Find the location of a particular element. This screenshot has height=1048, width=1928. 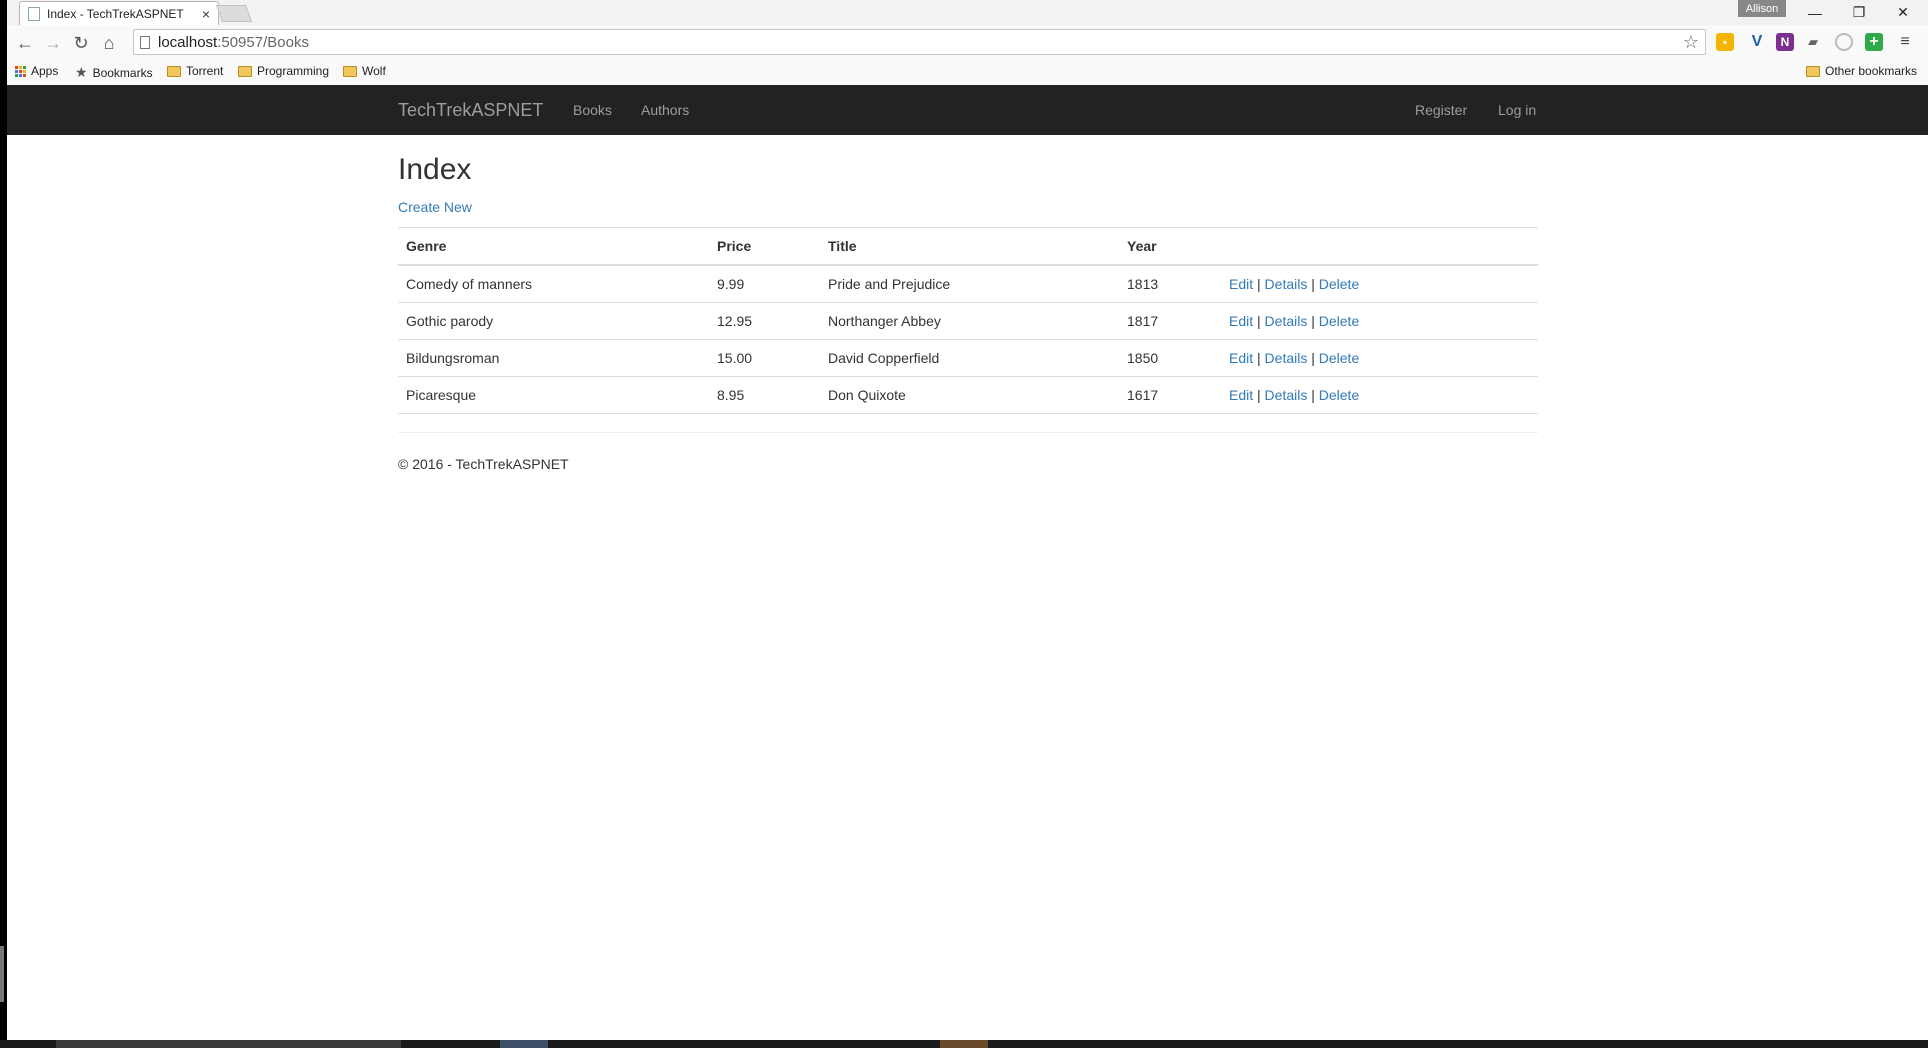

table-header-row: Genre Price Title Year is located at coordinates (968, 246).